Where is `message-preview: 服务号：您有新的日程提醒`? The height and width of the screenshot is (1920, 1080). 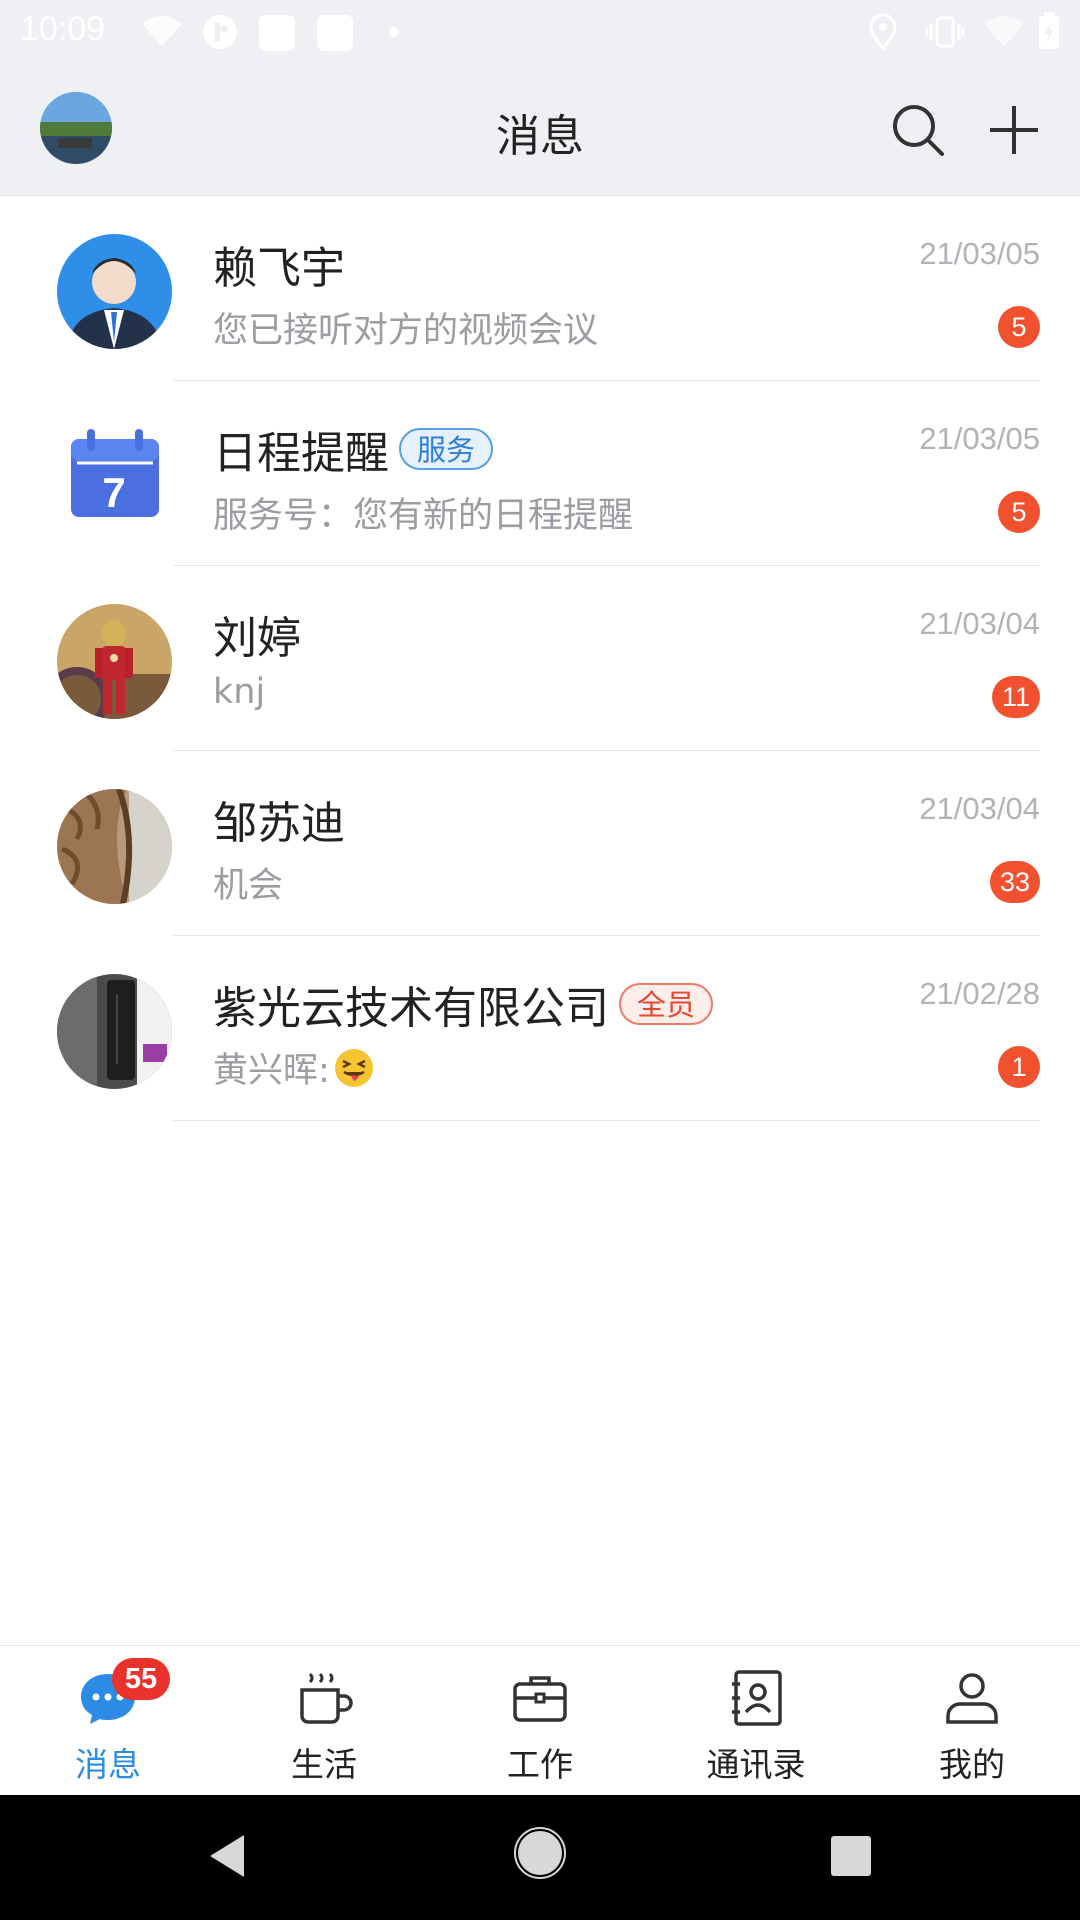
message-preview: 服务号：您有新的日程提醒 is located at coordinates (423, 512).